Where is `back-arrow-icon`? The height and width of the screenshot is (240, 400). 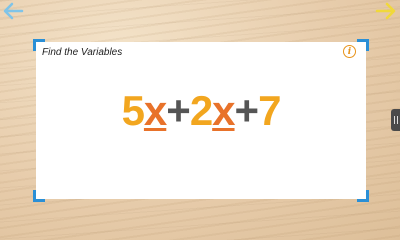 back-arrow-icon is located at coordinates (13, 11).